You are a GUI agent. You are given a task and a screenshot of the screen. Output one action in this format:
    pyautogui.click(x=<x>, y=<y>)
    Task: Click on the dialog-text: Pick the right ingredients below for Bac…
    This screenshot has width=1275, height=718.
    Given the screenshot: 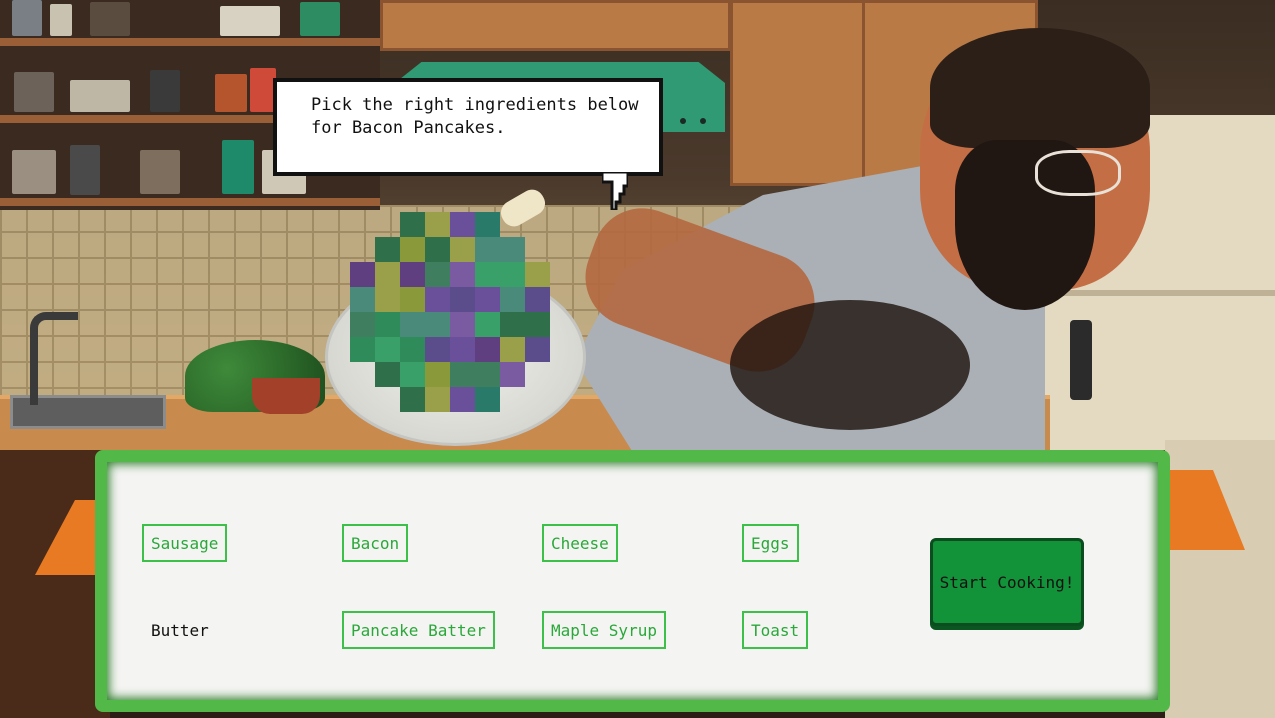 What is the action you would take?
    pyautogui.click(x=475, y=116)
    